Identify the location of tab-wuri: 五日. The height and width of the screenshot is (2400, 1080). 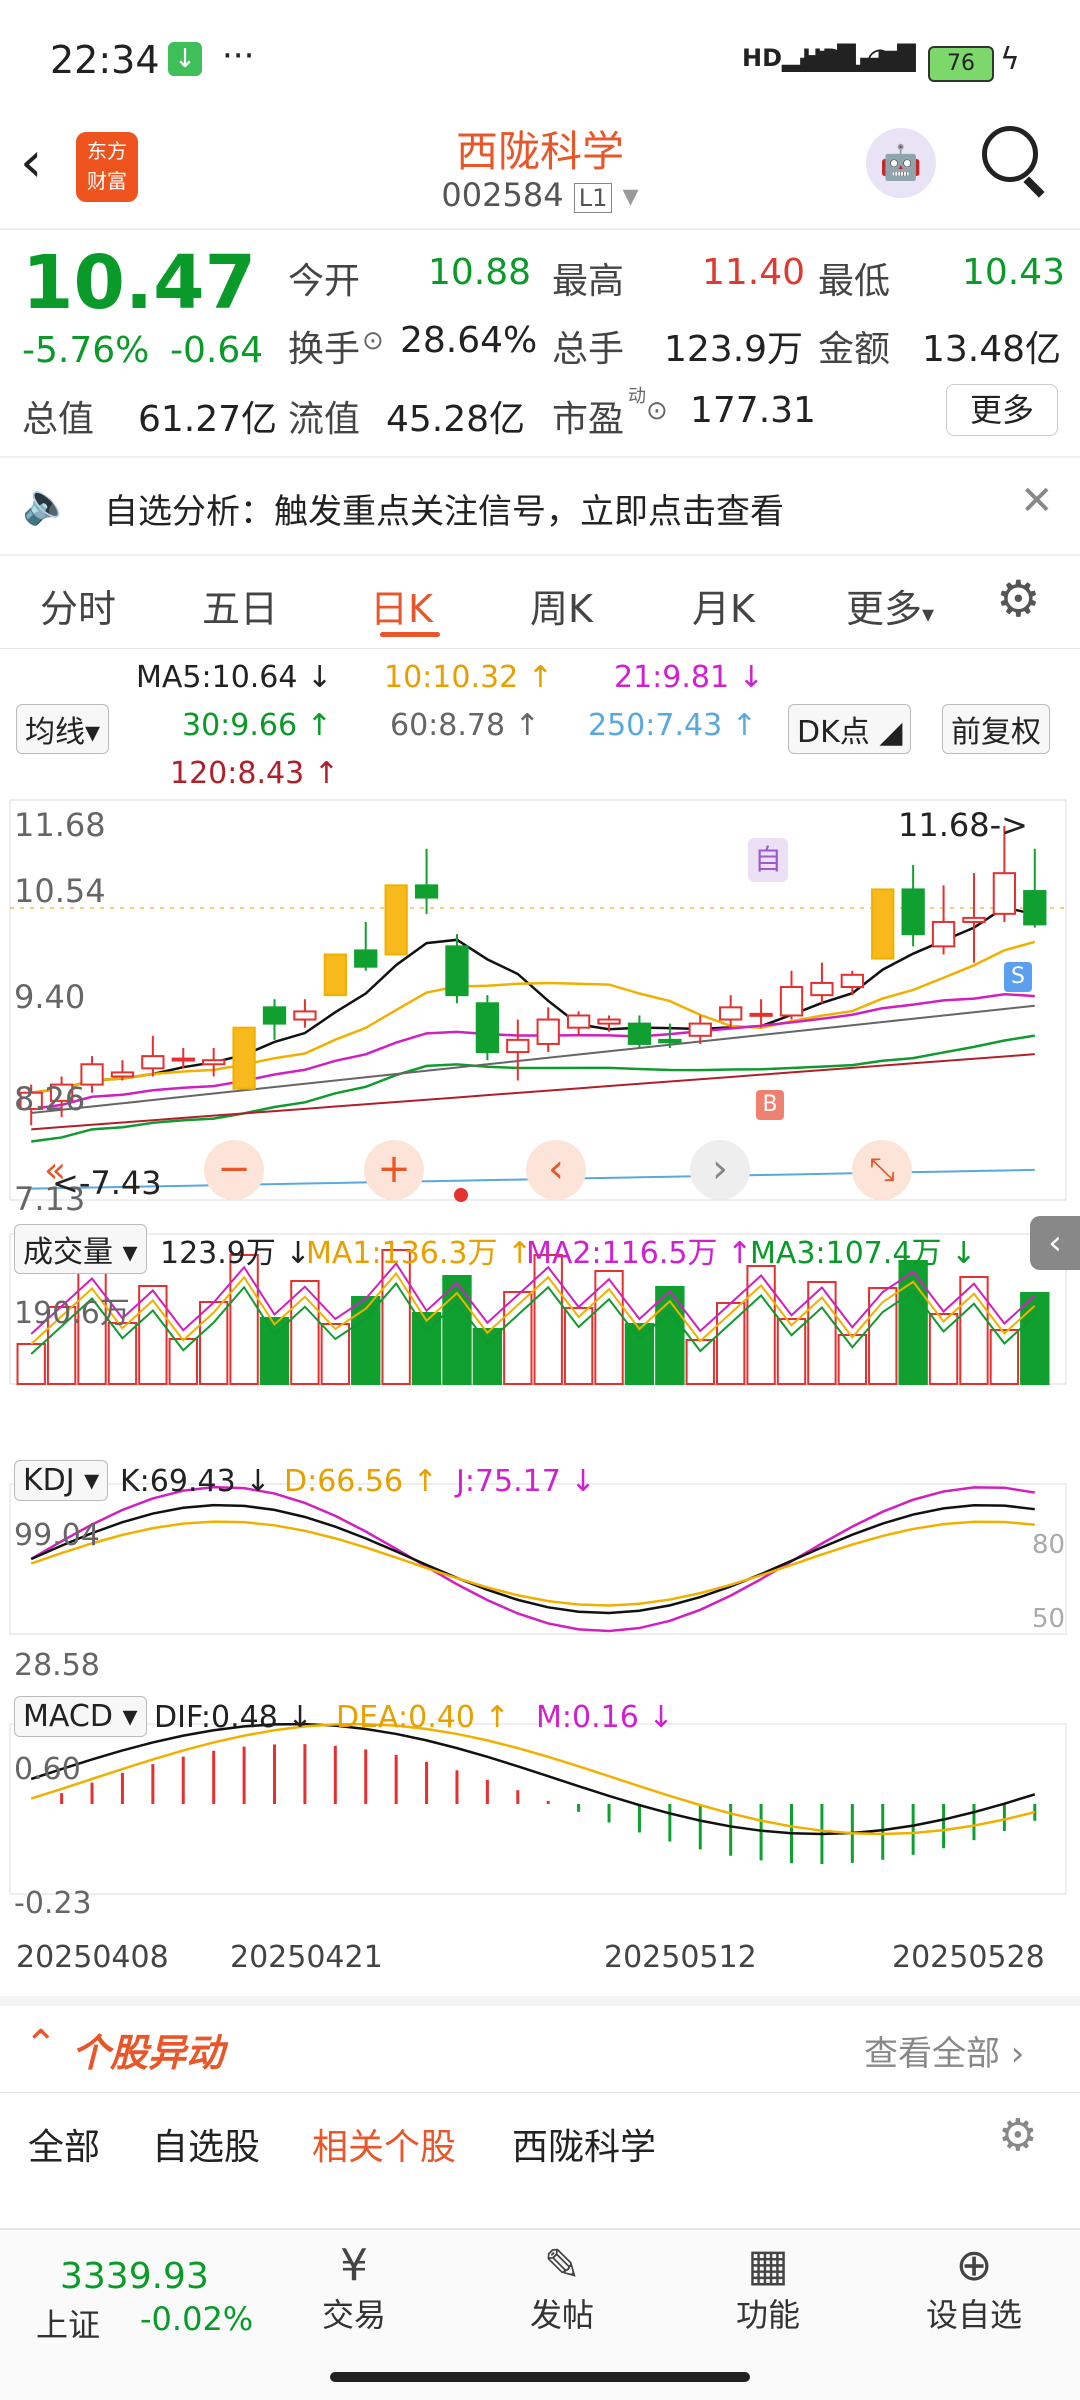
(240, 605).